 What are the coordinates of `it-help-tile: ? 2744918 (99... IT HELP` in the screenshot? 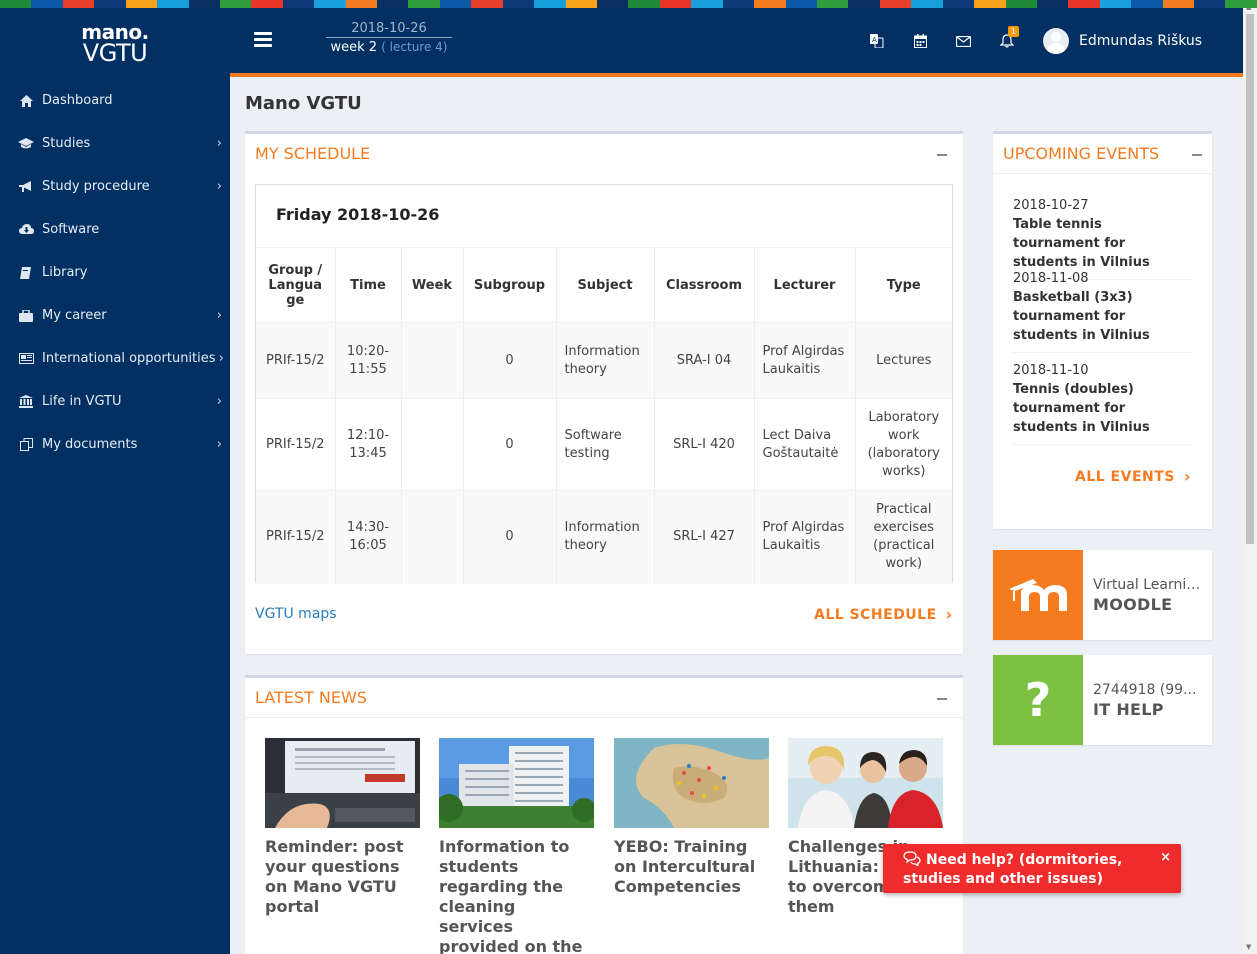 It's located at (1102, 700).